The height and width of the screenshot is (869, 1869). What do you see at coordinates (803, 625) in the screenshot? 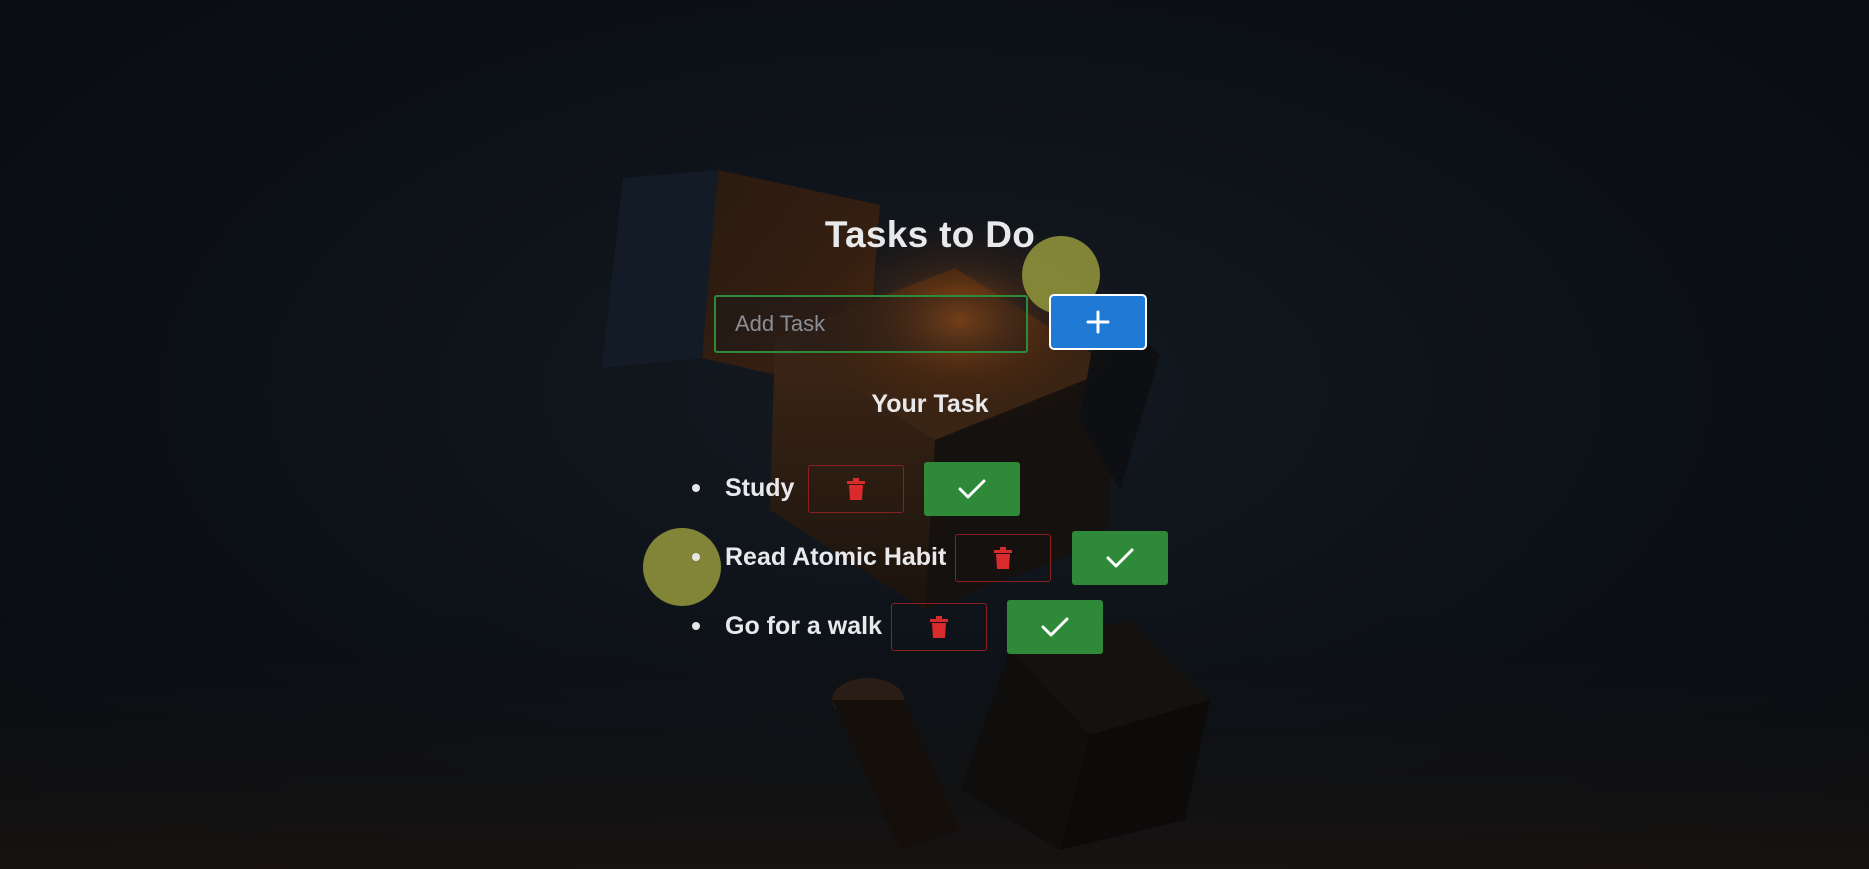
I see `task-label: Go for a walk` at bounding box center [803, 625].